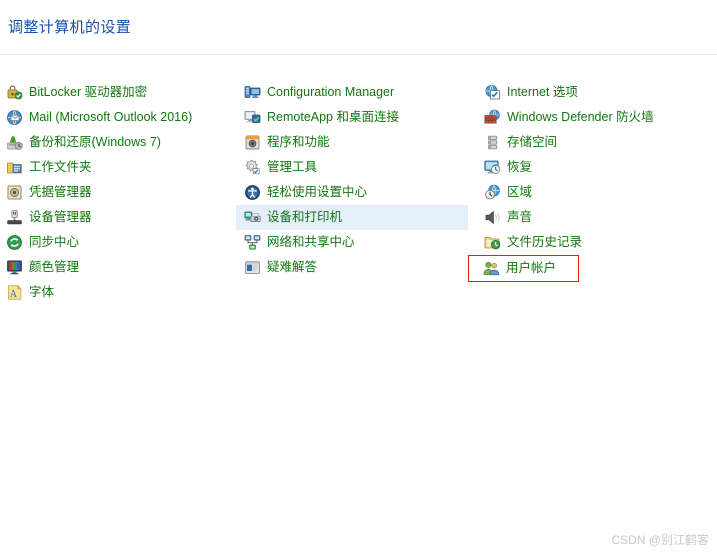 Image resolution: width=717 pixels, height=554 pixels. What do you see at coordinates (14, 242) in the screenshot?
I see `sync-center-icon` at bounding box center [14, 242].